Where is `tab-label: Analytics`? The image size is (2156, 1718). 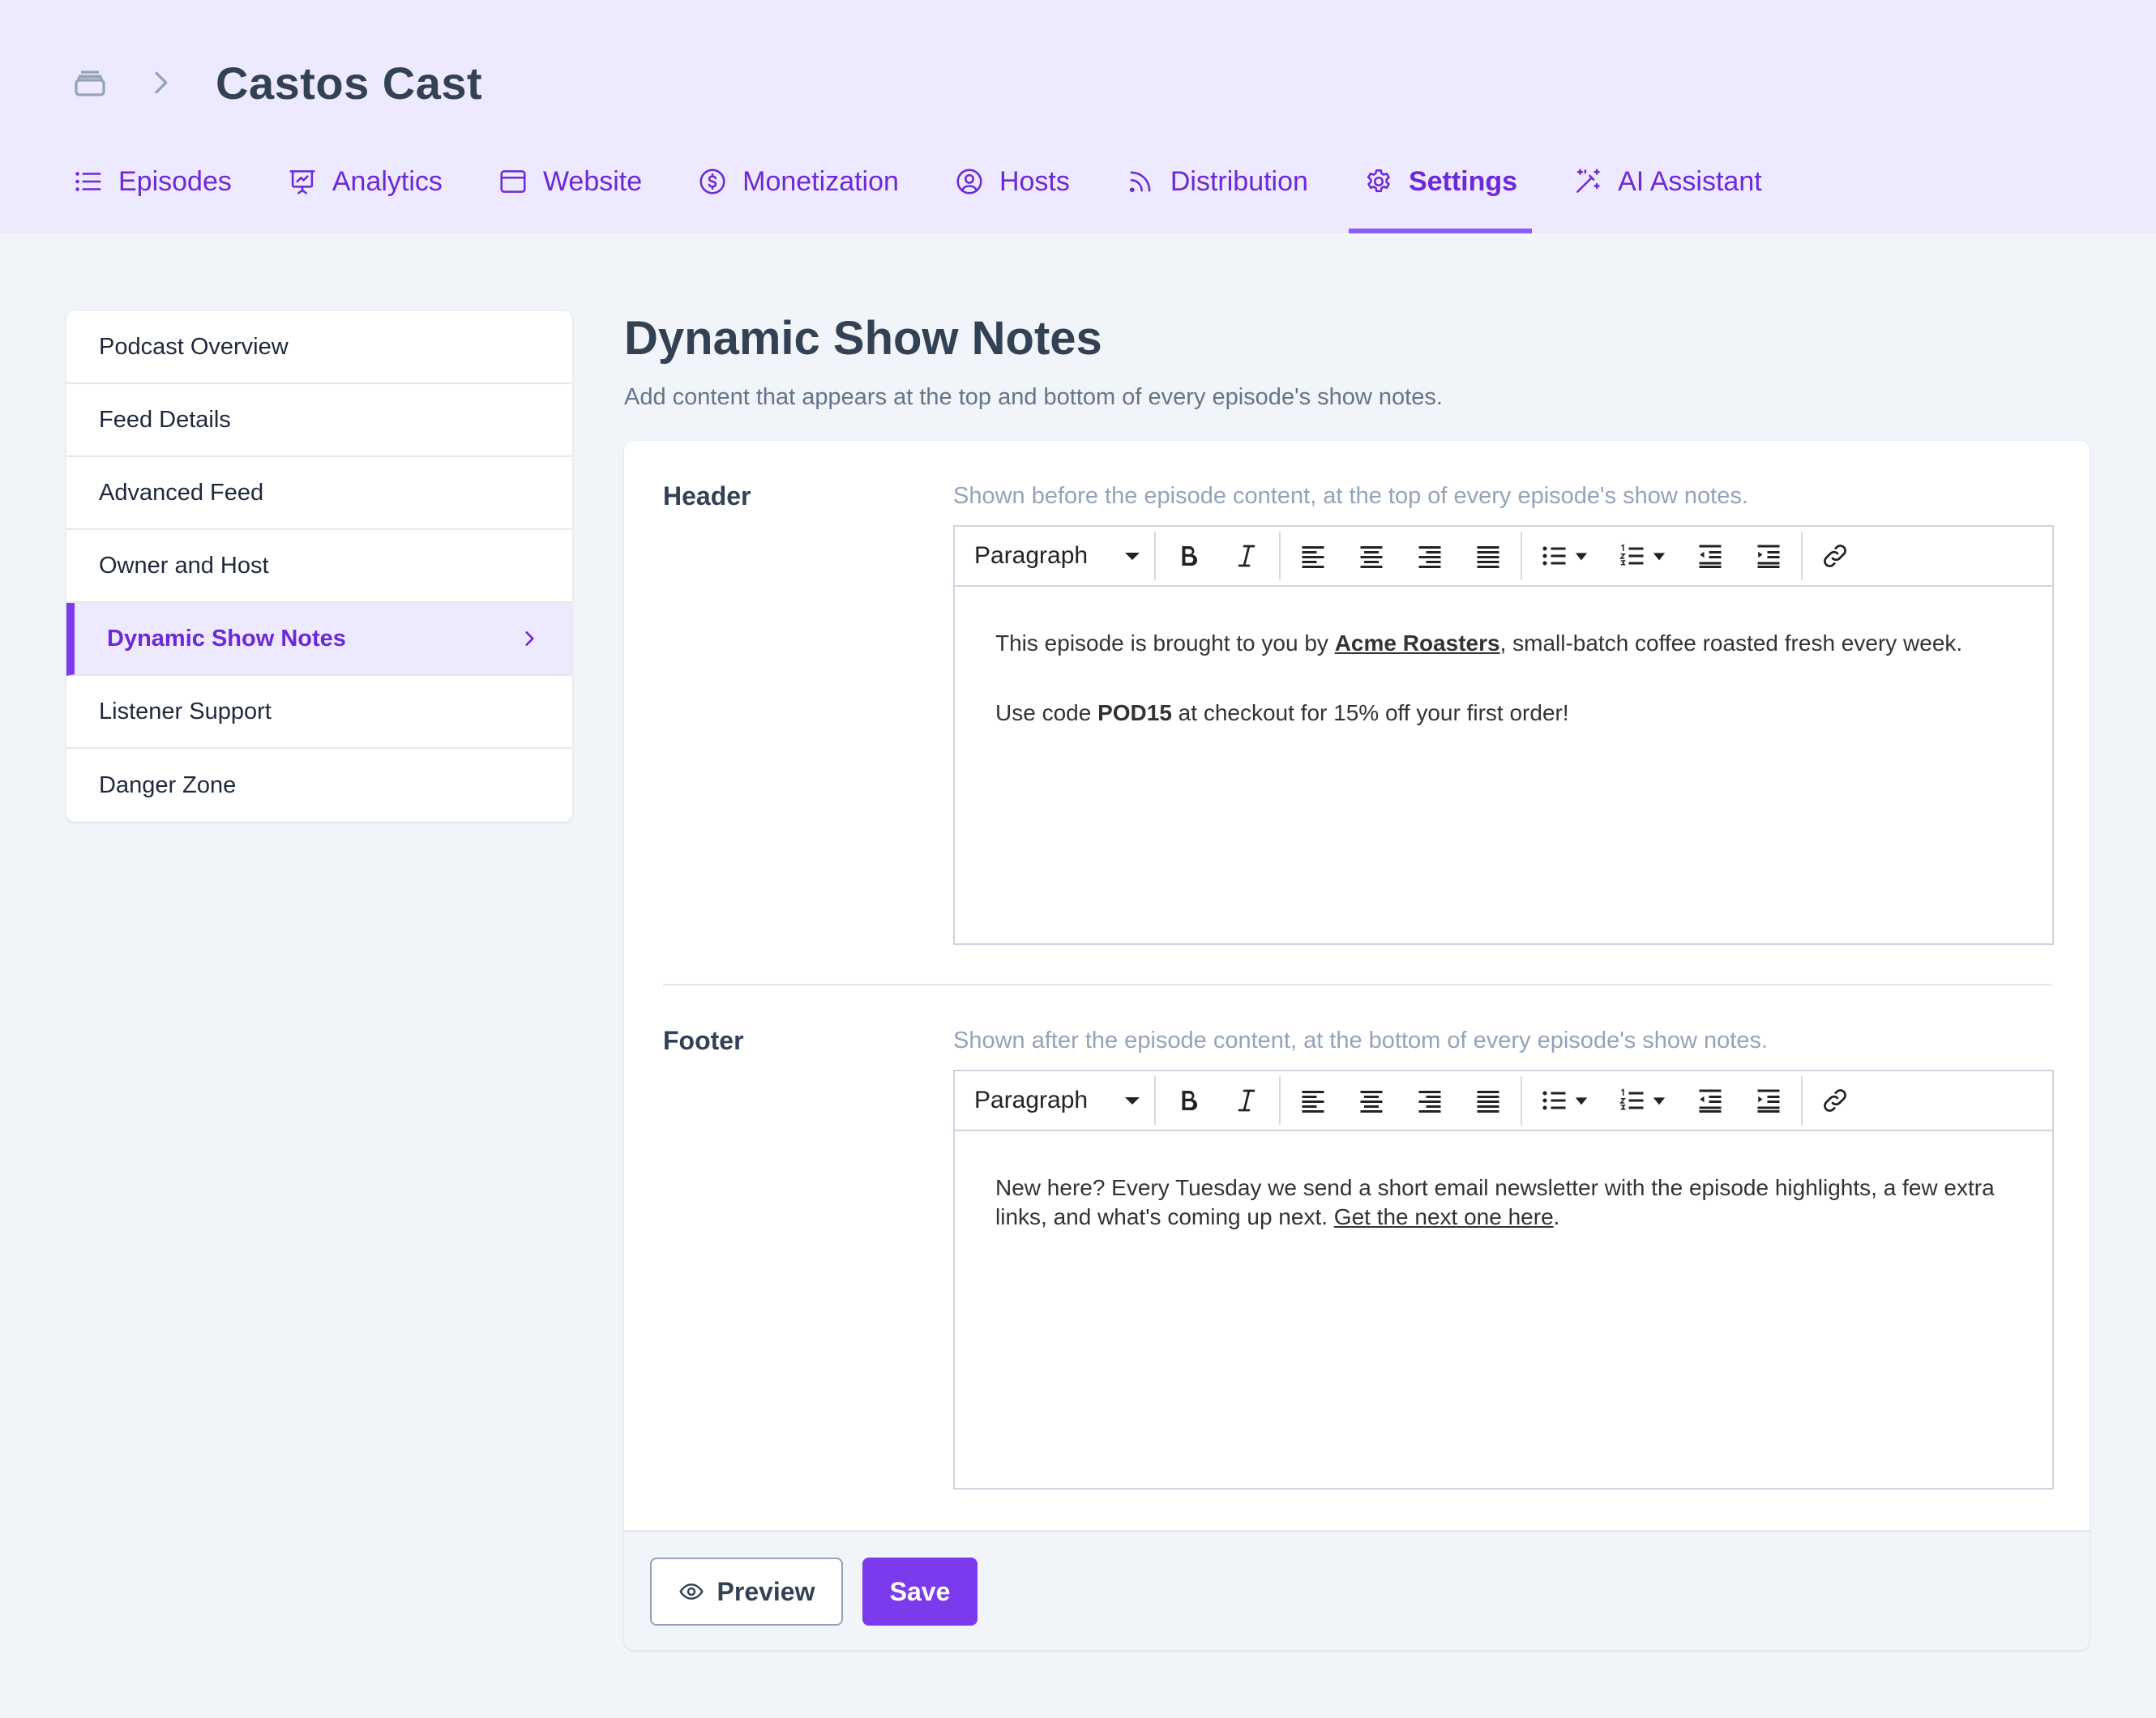 tab-label: Analytics is located at coordinates (387, 181).